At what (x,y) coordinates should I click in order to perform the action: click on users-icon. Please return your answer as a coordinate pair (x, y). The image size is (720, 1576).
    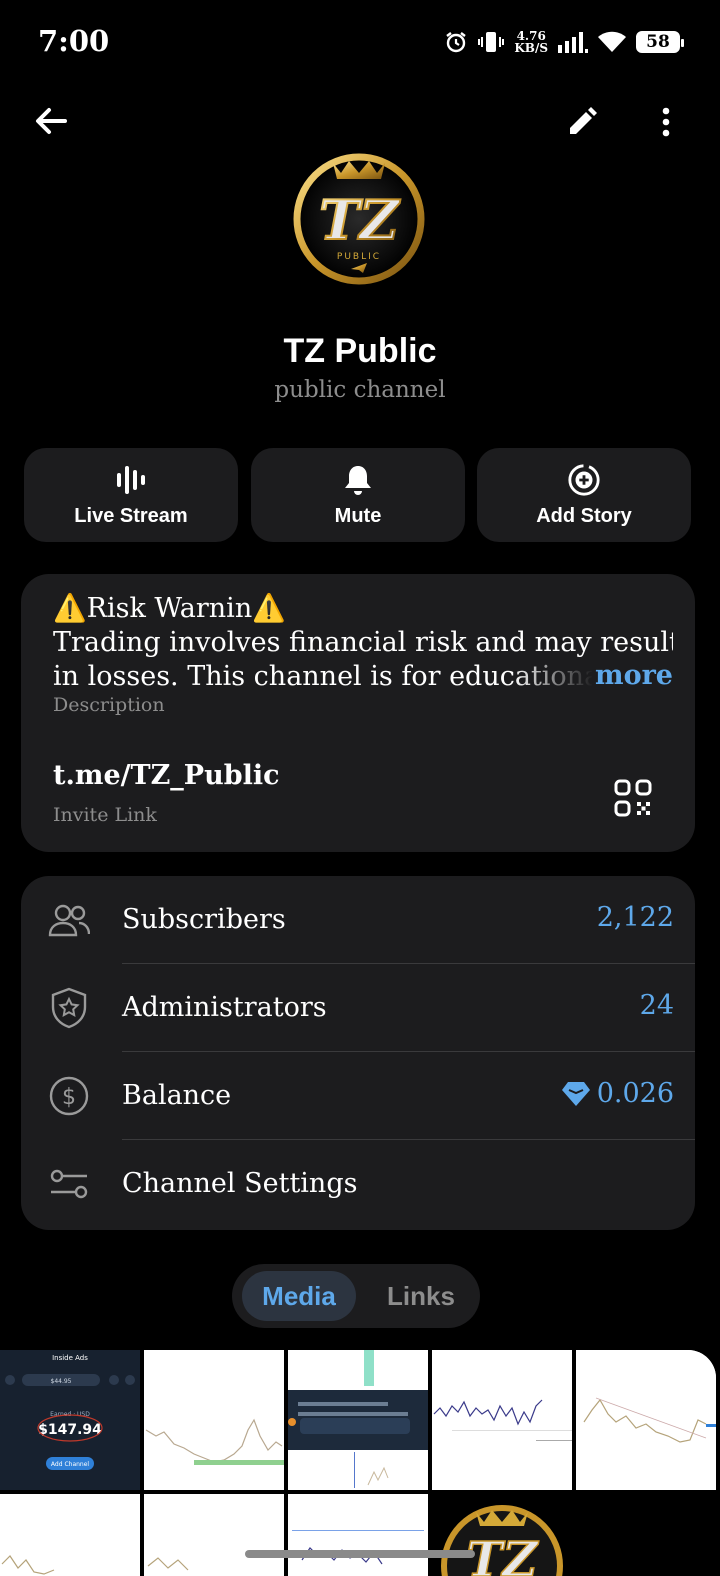
    Looking at the image, I should click on (69, 920).